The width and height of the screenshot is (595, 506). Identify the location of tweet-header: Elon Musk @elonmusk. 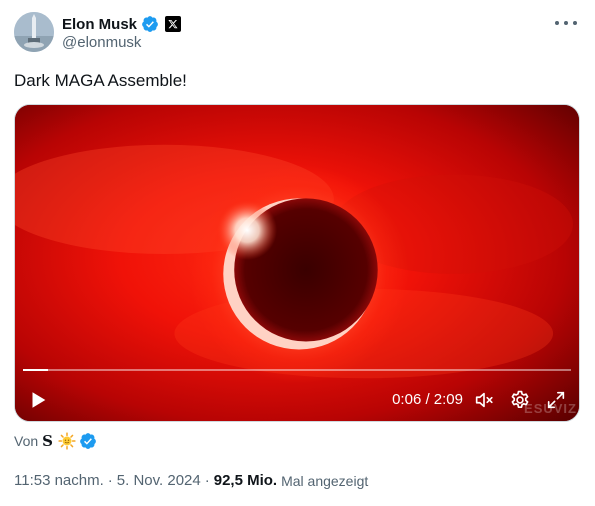
(297, 33).